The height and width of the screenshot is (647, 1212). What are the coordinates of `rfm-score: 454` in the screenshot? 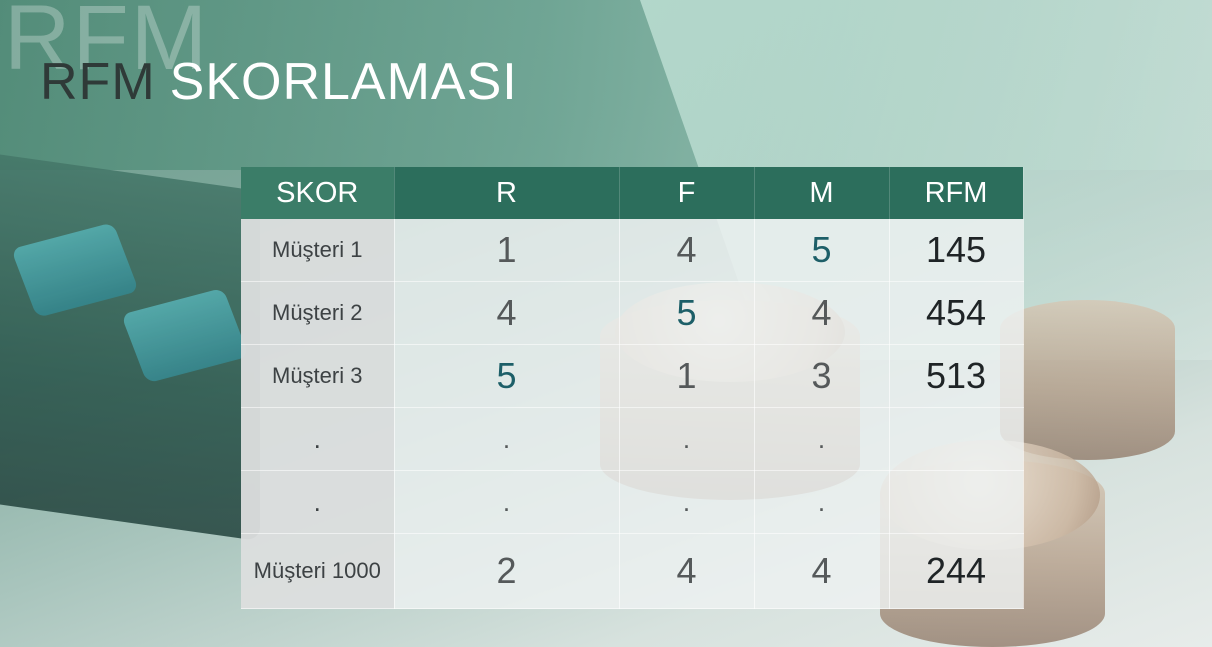 It's located at (956, 313).